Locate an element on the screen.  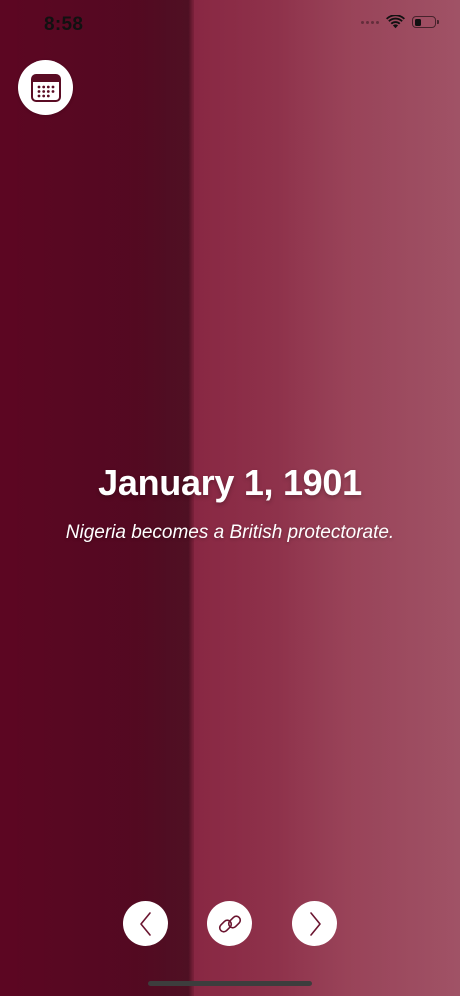
calendar-icon is located at coordinates (45, 87).